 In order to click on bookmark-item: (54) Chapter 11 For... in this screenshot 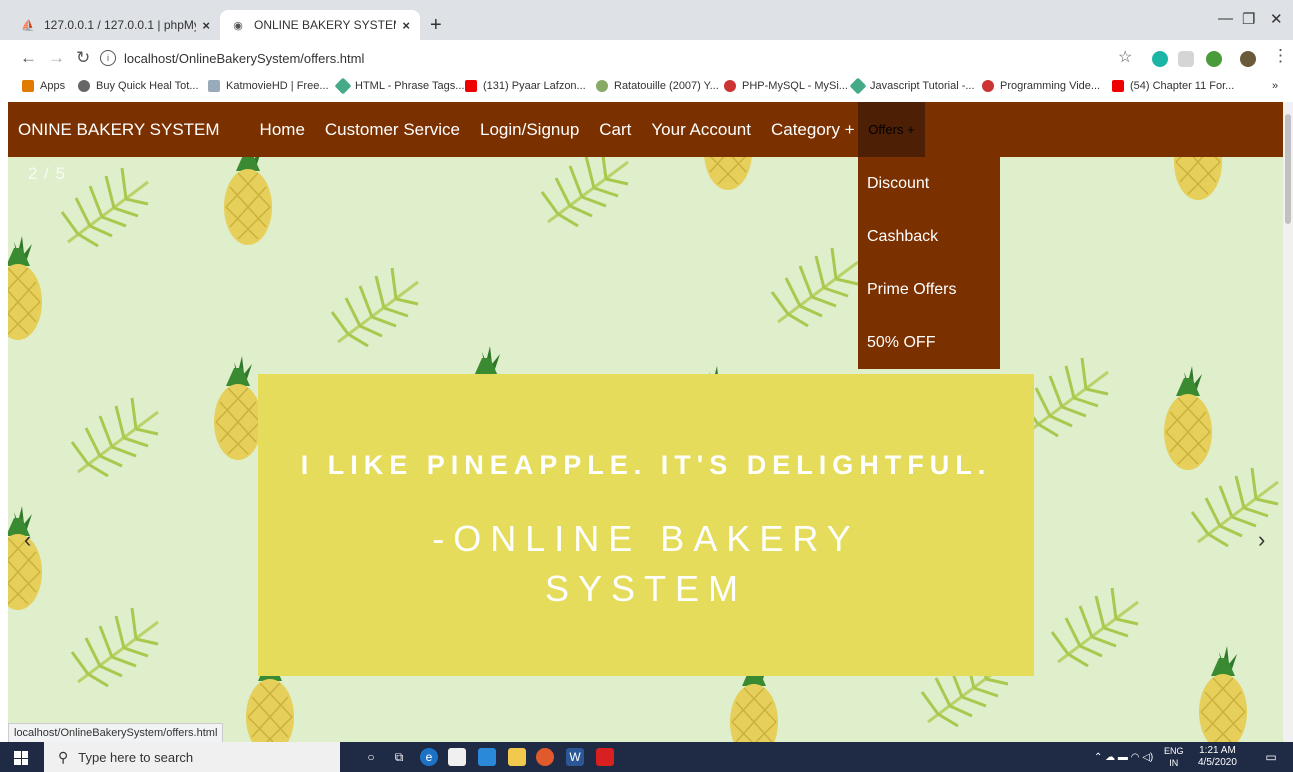, I will do `click(1173, 86)`.